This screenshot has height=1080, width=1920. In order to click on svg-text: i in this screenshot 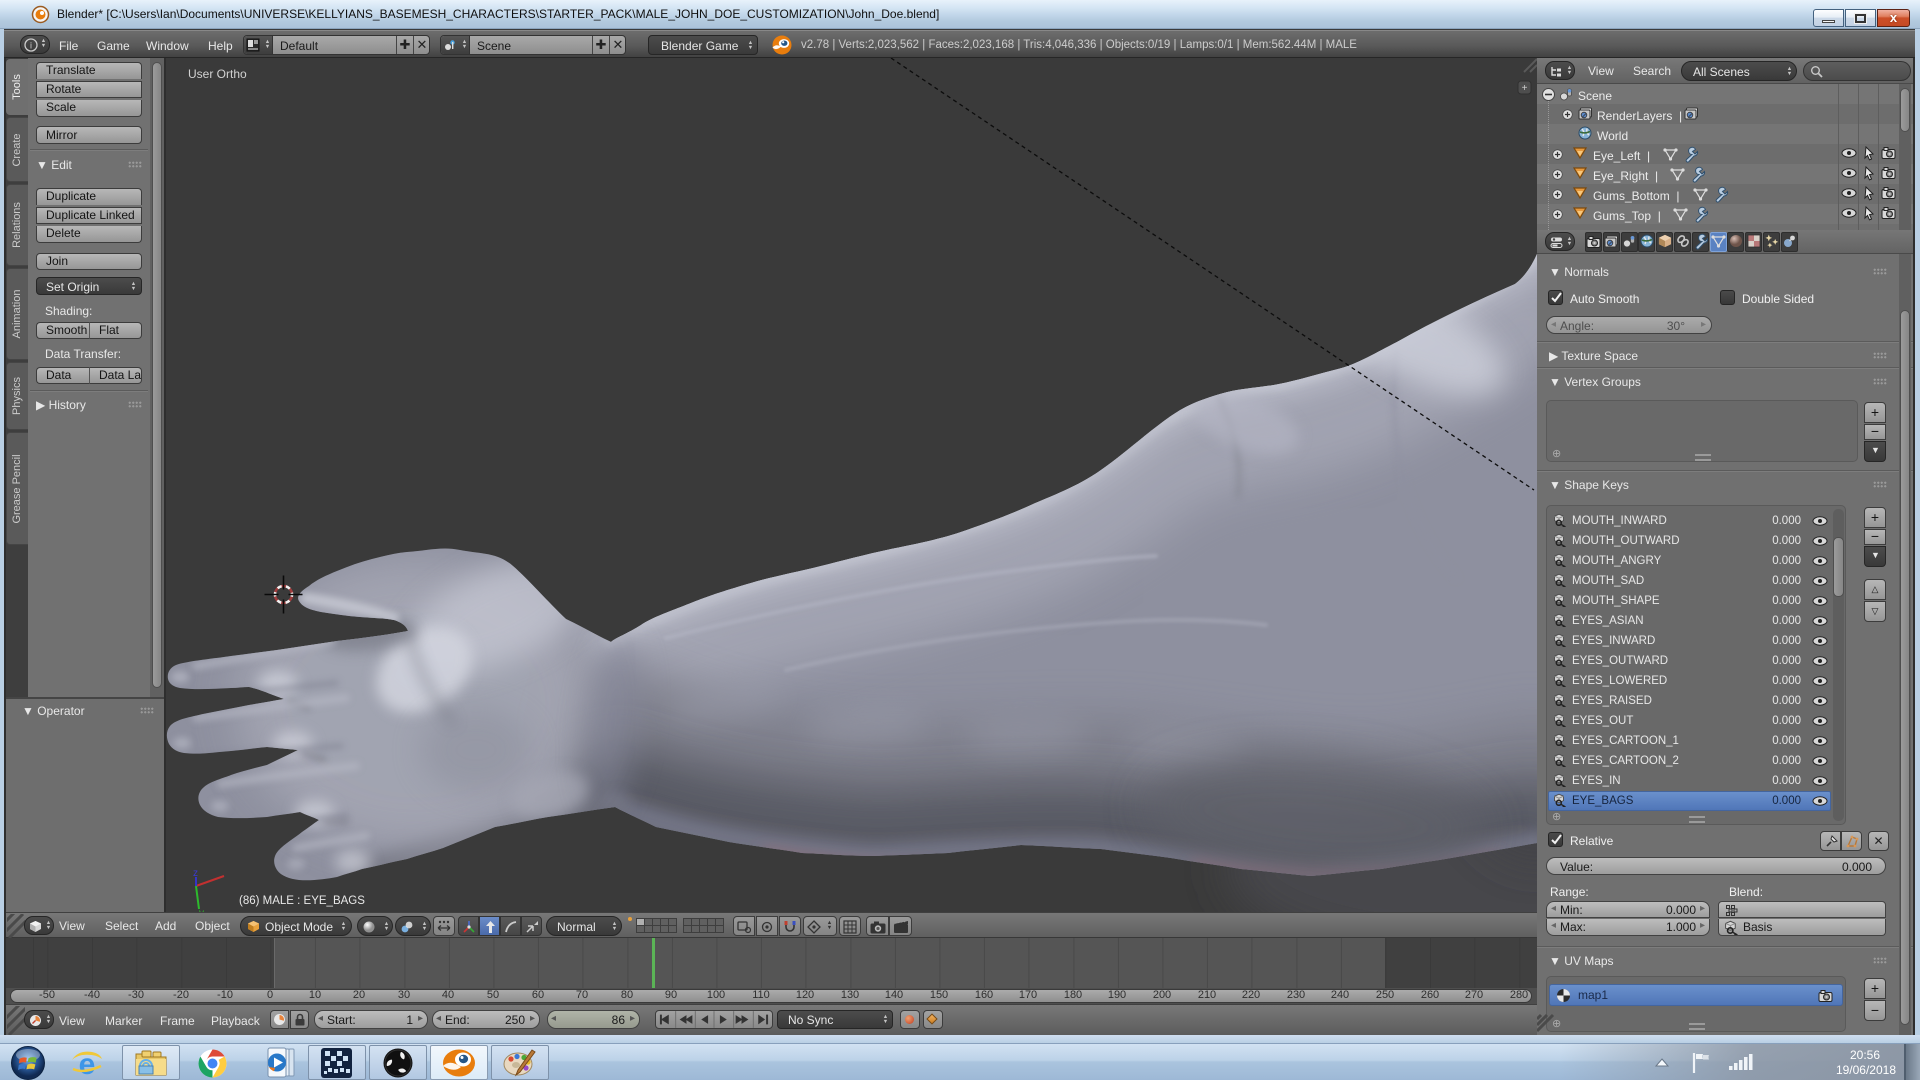, I will do `click(31, 46)`.